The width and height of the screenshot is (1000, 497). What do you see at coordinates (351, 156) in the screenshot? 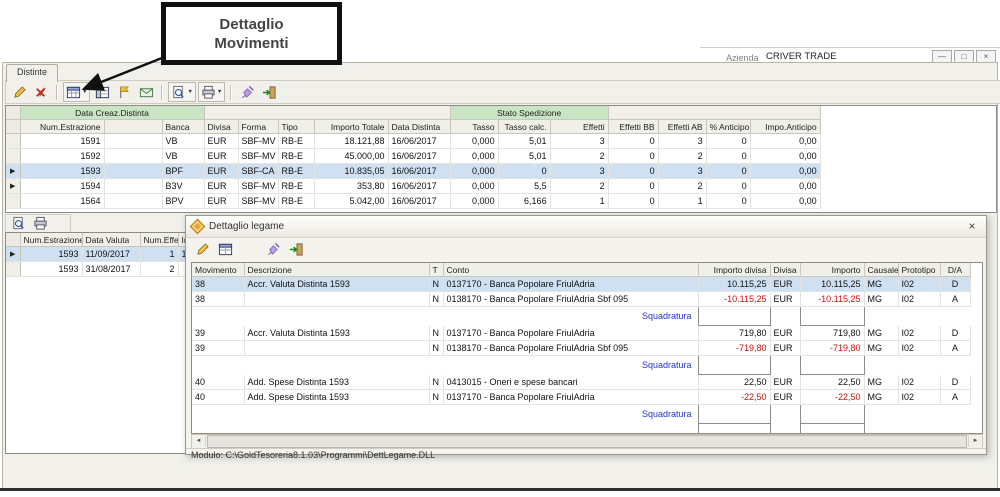
I see `cell: 45.000,00` at bounding box center [351, 156].